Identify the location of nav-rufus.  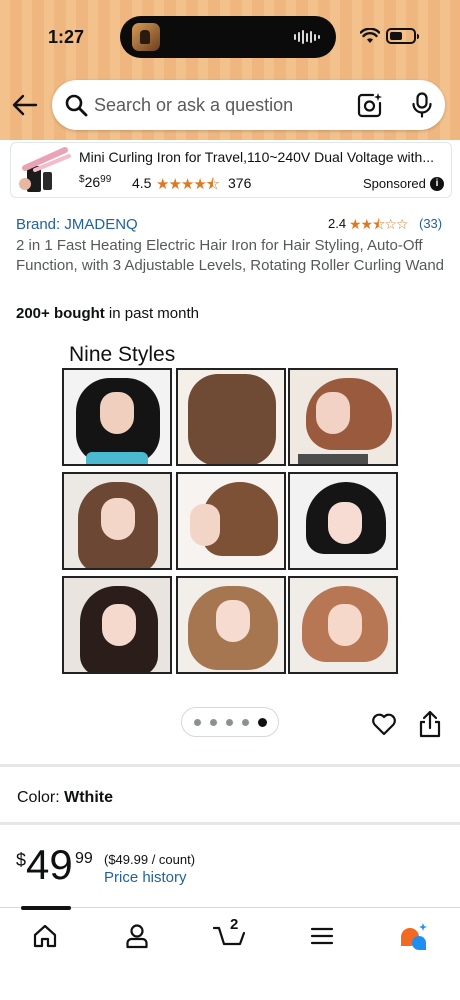
(413, 936).